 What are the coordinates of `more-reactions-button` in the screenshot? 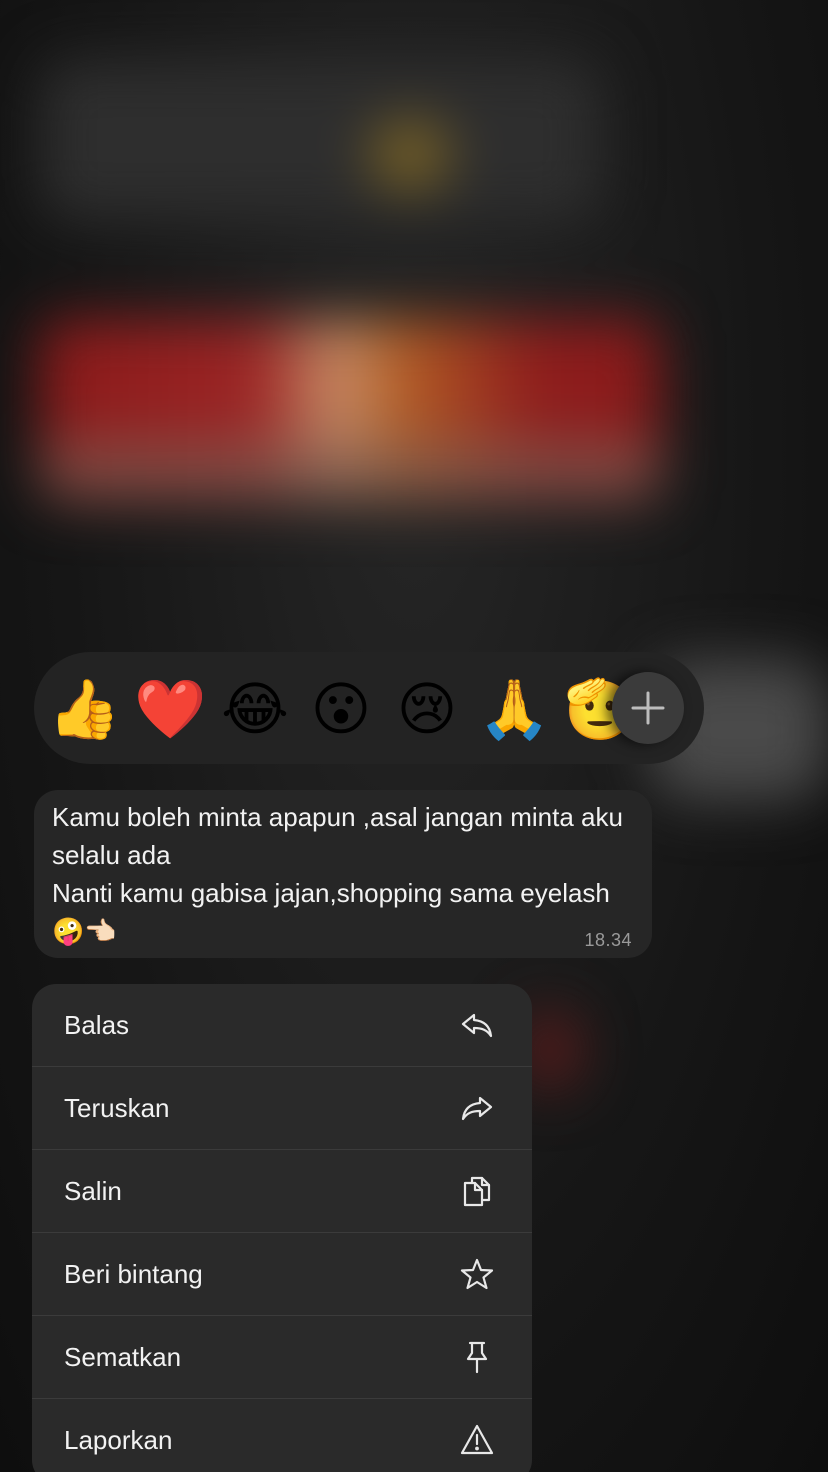 It's located at (648, 708).